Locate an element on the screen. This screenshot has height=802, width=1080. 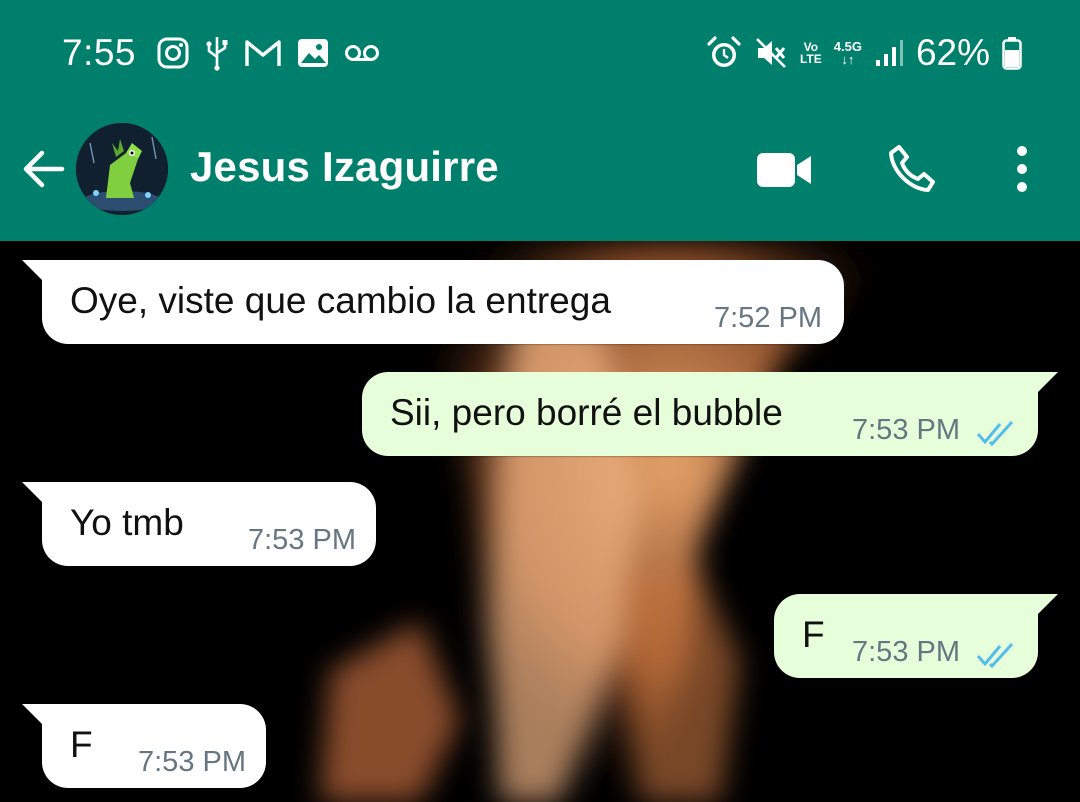
back-arrow-icon is located at coordinates (44, 169).